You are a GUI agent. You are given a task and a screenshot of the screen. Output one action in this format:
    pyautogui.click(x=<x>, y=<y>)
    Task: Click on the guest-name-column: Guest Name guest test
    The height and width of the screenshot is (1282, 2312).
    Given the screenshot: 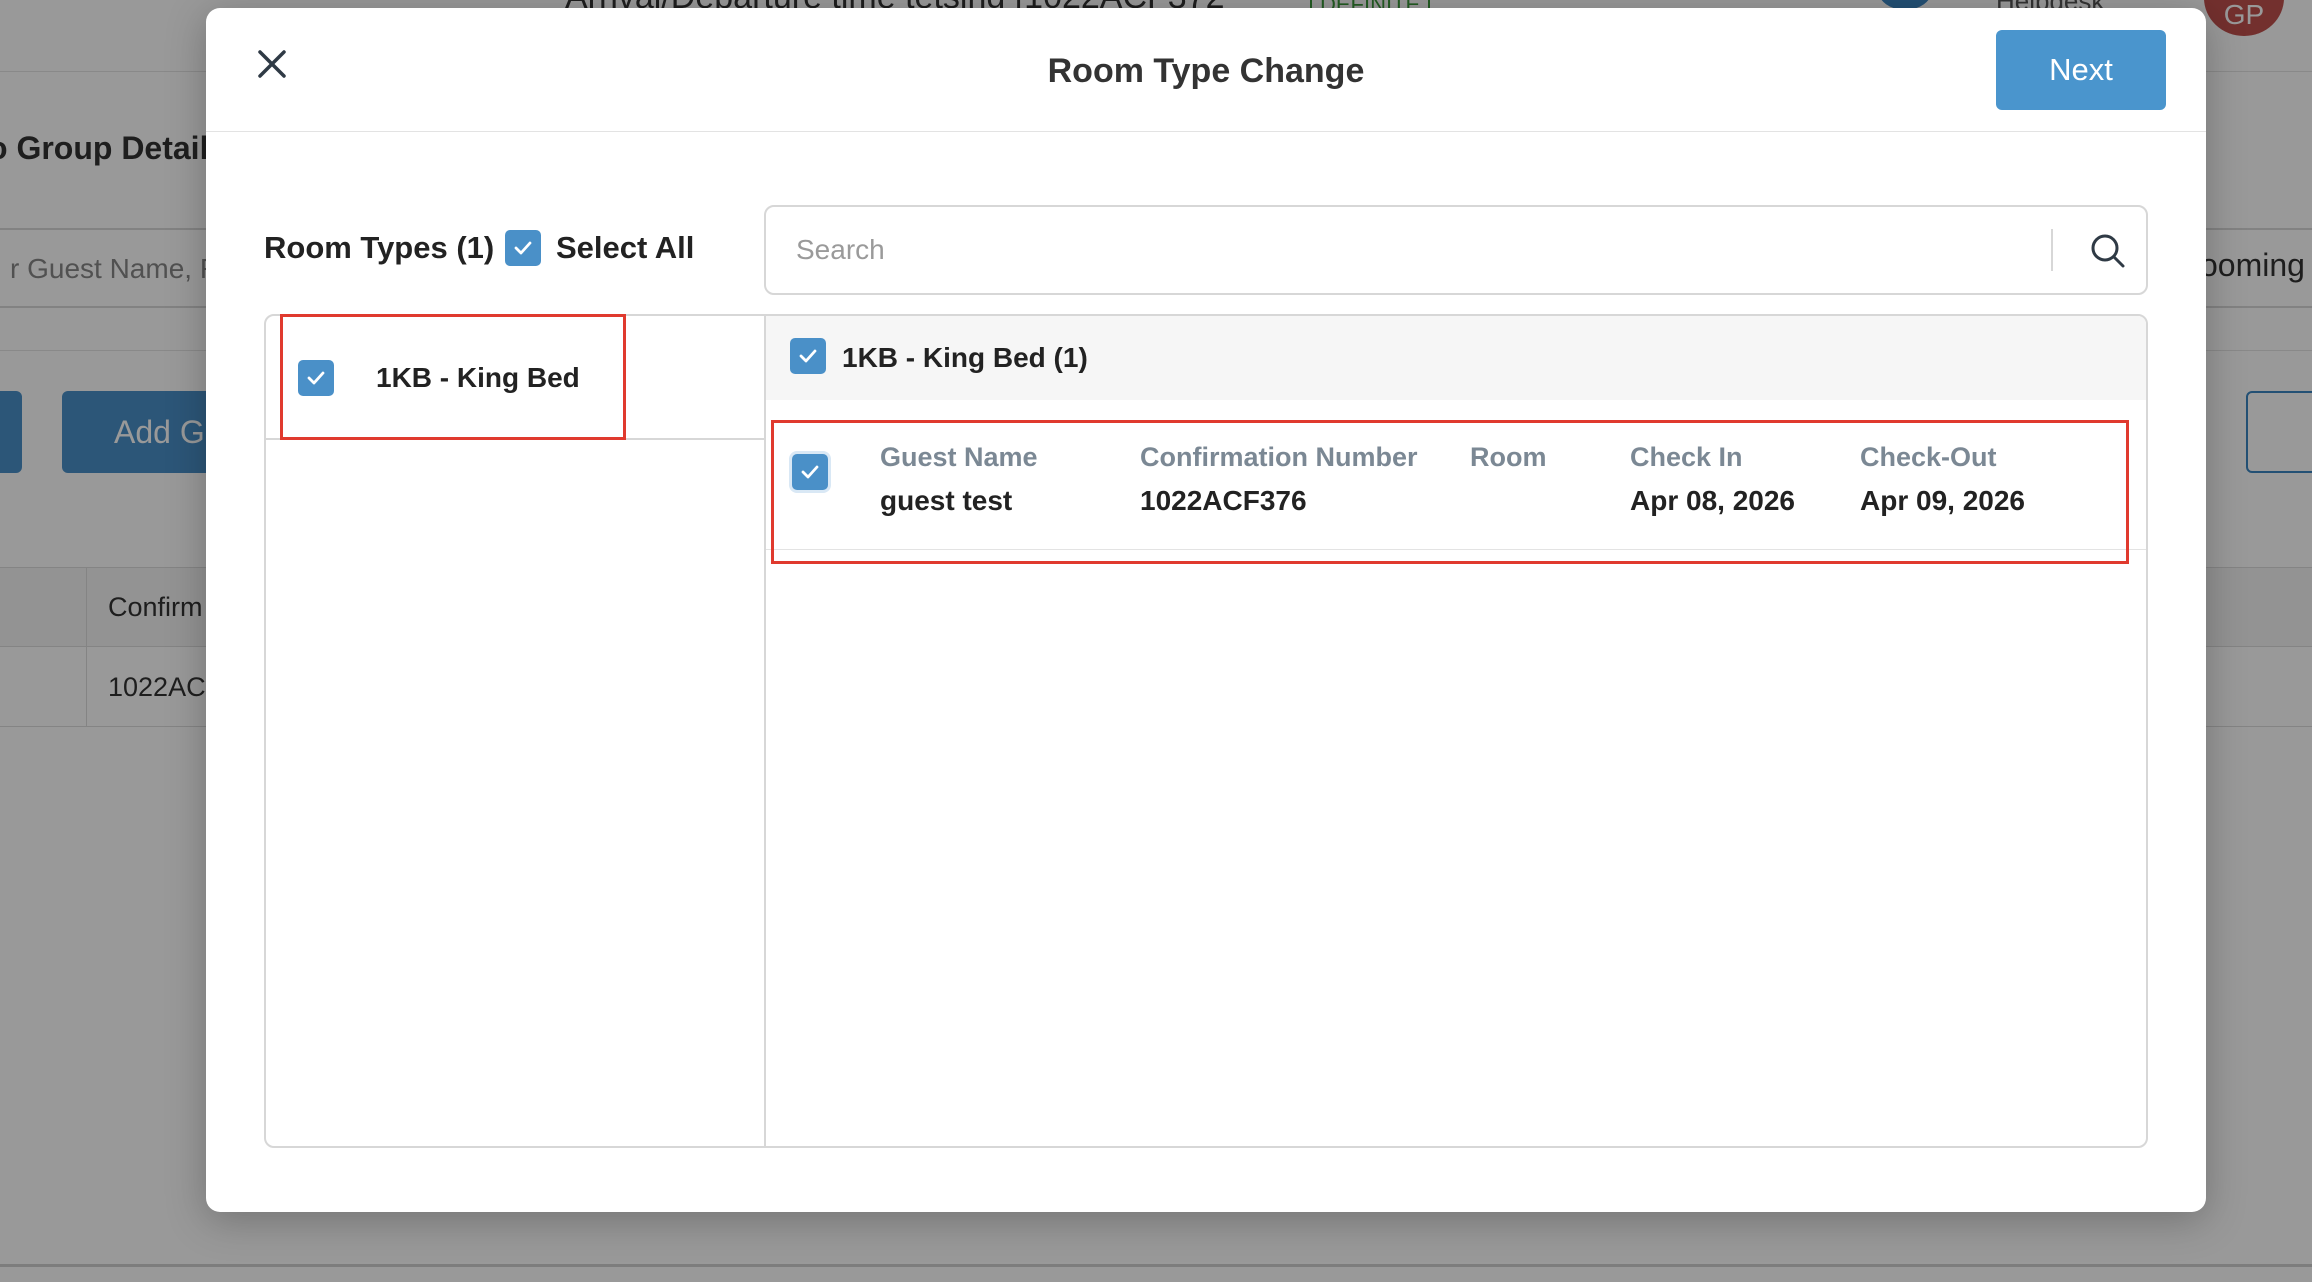 What is the action you would take?
    pyautogui.click(x=959, y=479)
    